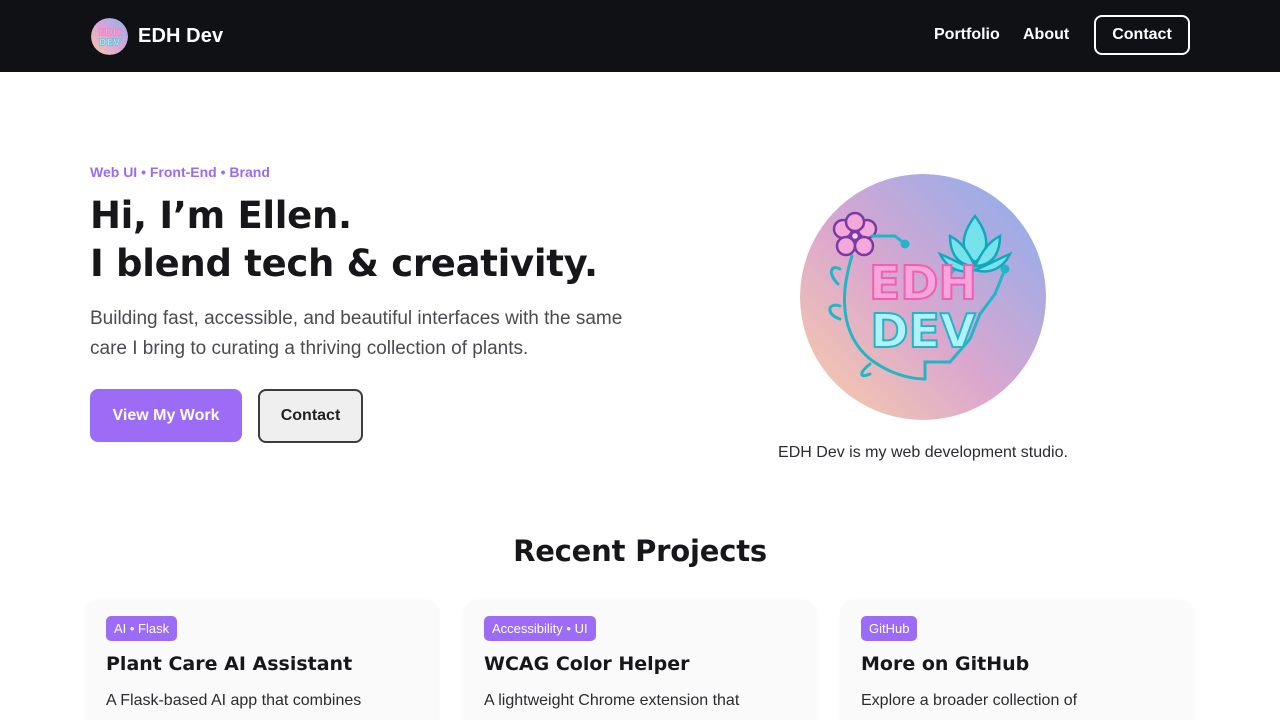 The height and width of the screenshot is (720, 1280). Describe the element at coordinates (1046, 35) in the screenshot. I see `nav-about-link: About` at that location.